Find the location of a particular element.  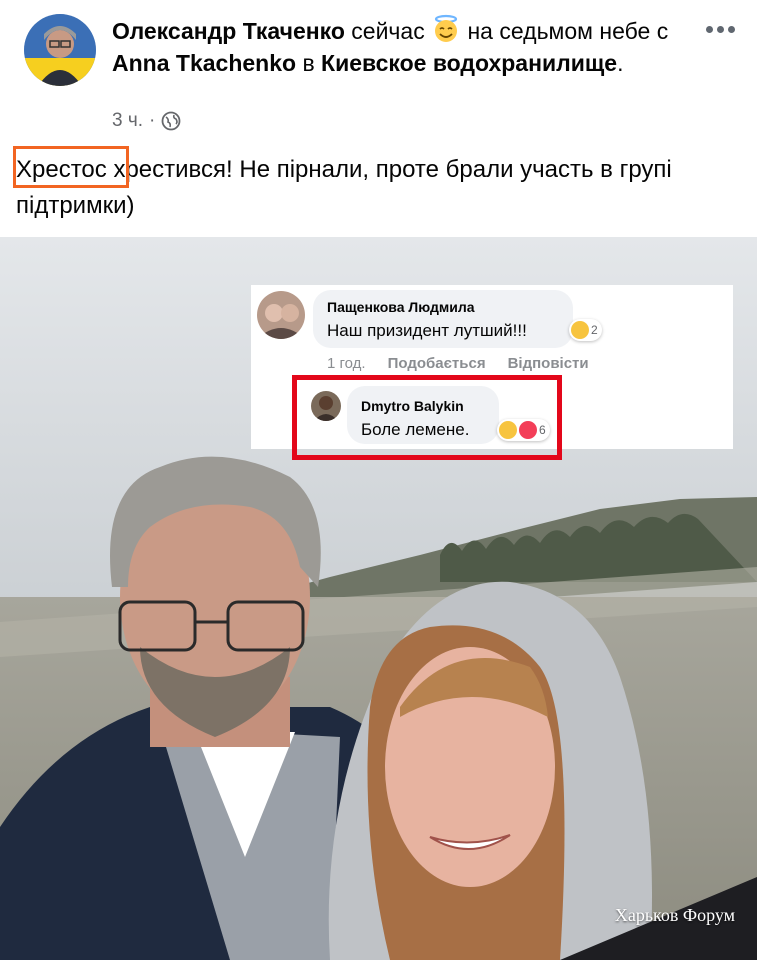

post-timestamp: 3 ч. is located at coordinates (127, 121).